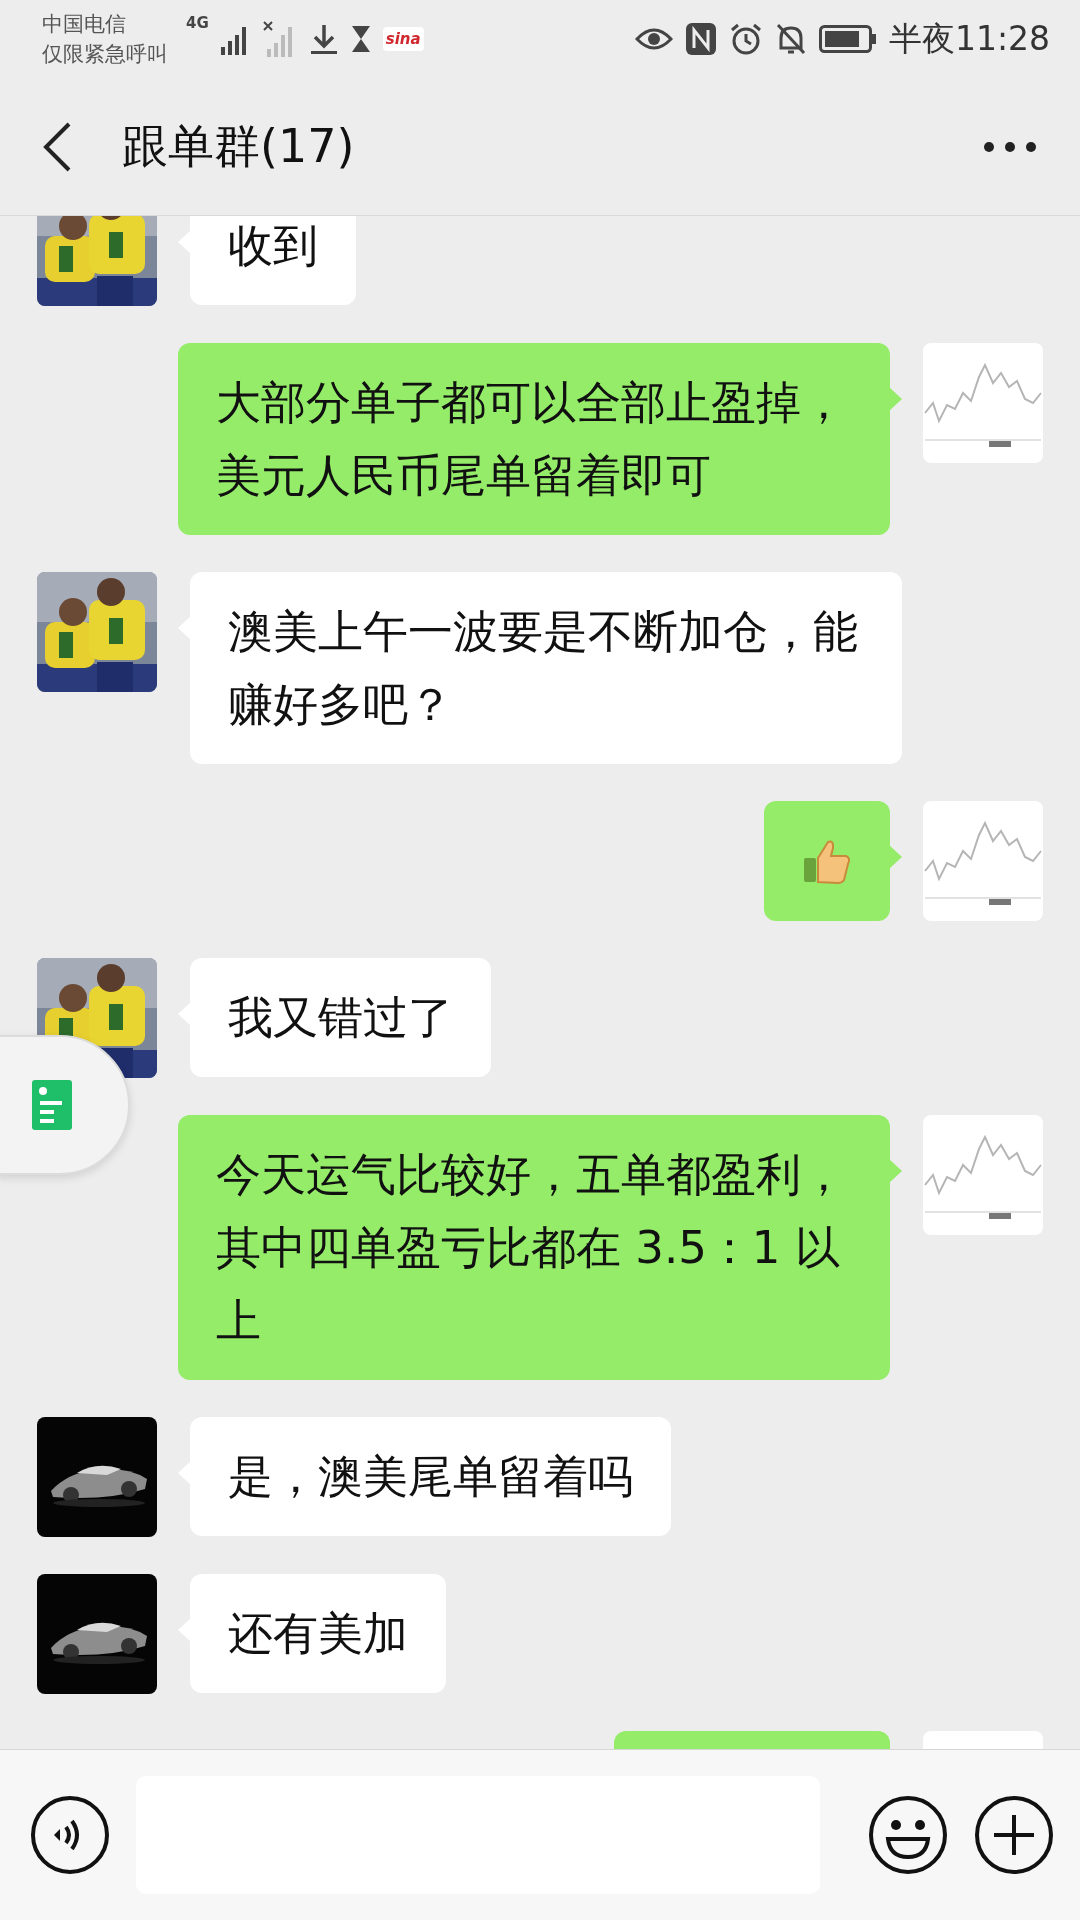  I want to click on battery-icon, so click(847, 39).